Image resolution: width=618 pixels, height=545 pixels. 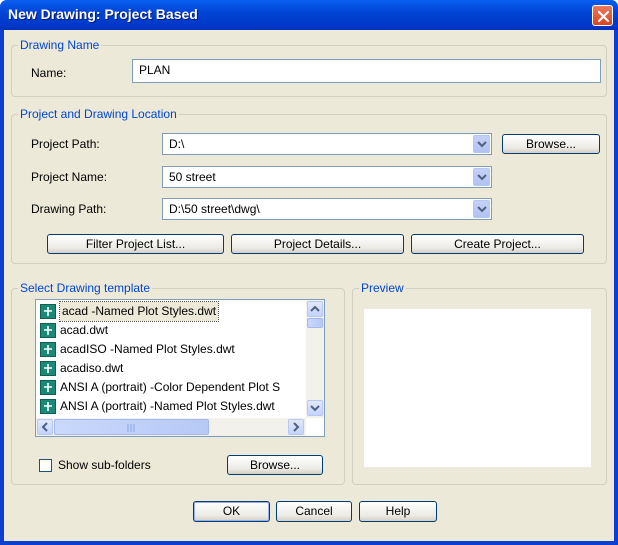 I want to click on project-path-dropdown: D:\, so click(x=327, y=144).